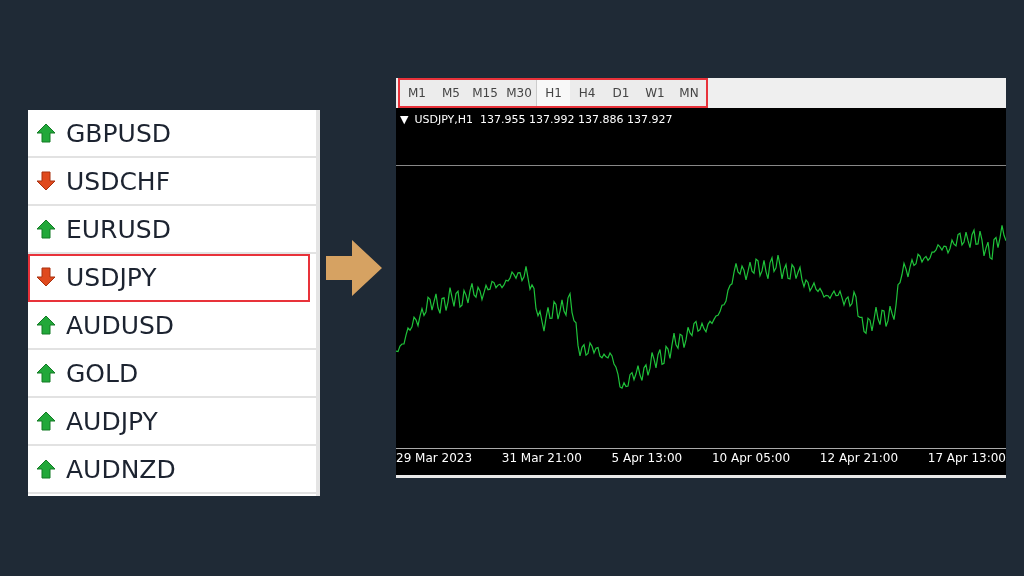  What do you see at coordinates (404, 119) in the screenshot?
I see `collapse-marker: ▼` at bounding box center [404, 119].